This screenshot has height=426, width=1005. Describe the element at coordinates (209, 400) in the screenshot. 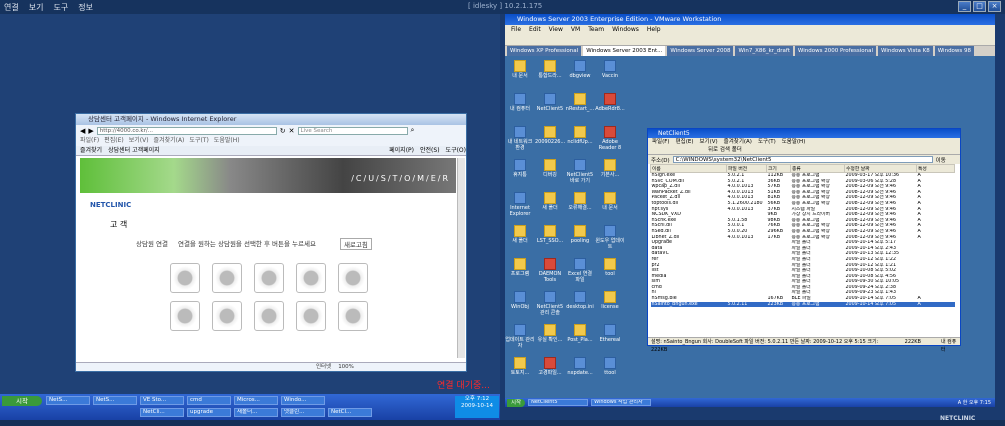

I see `taskbar-item: cmd` at that location.